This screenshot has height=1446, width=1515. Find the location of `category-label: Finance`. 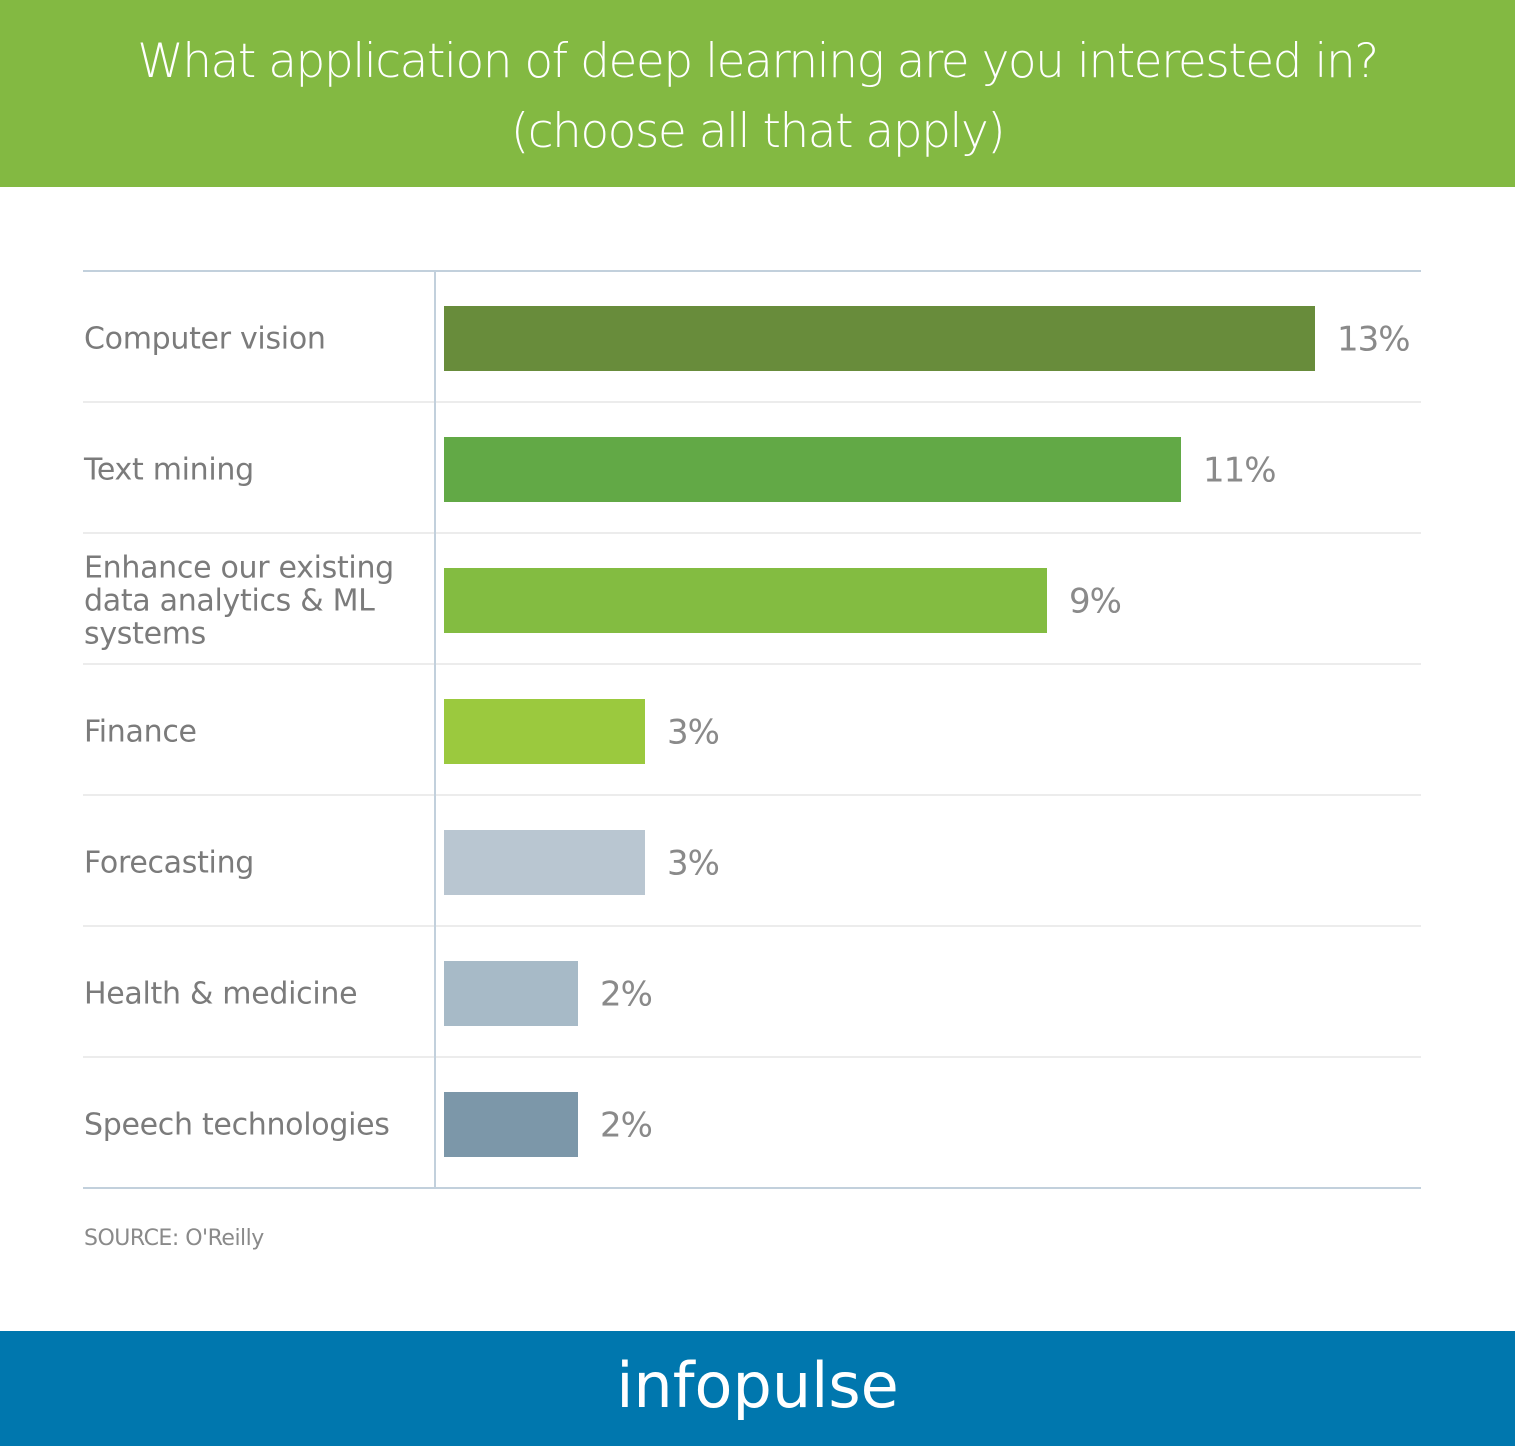

category-label: Finance is located at coordinates (140, 732).